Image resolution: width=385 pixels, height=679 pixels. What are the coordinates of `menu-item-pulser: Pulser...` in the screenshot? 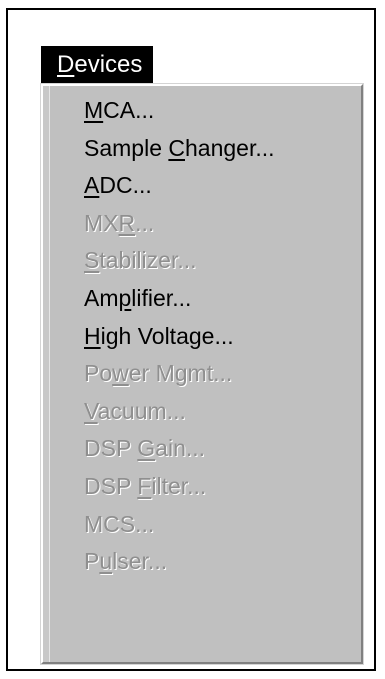 It's located at (202, 562).